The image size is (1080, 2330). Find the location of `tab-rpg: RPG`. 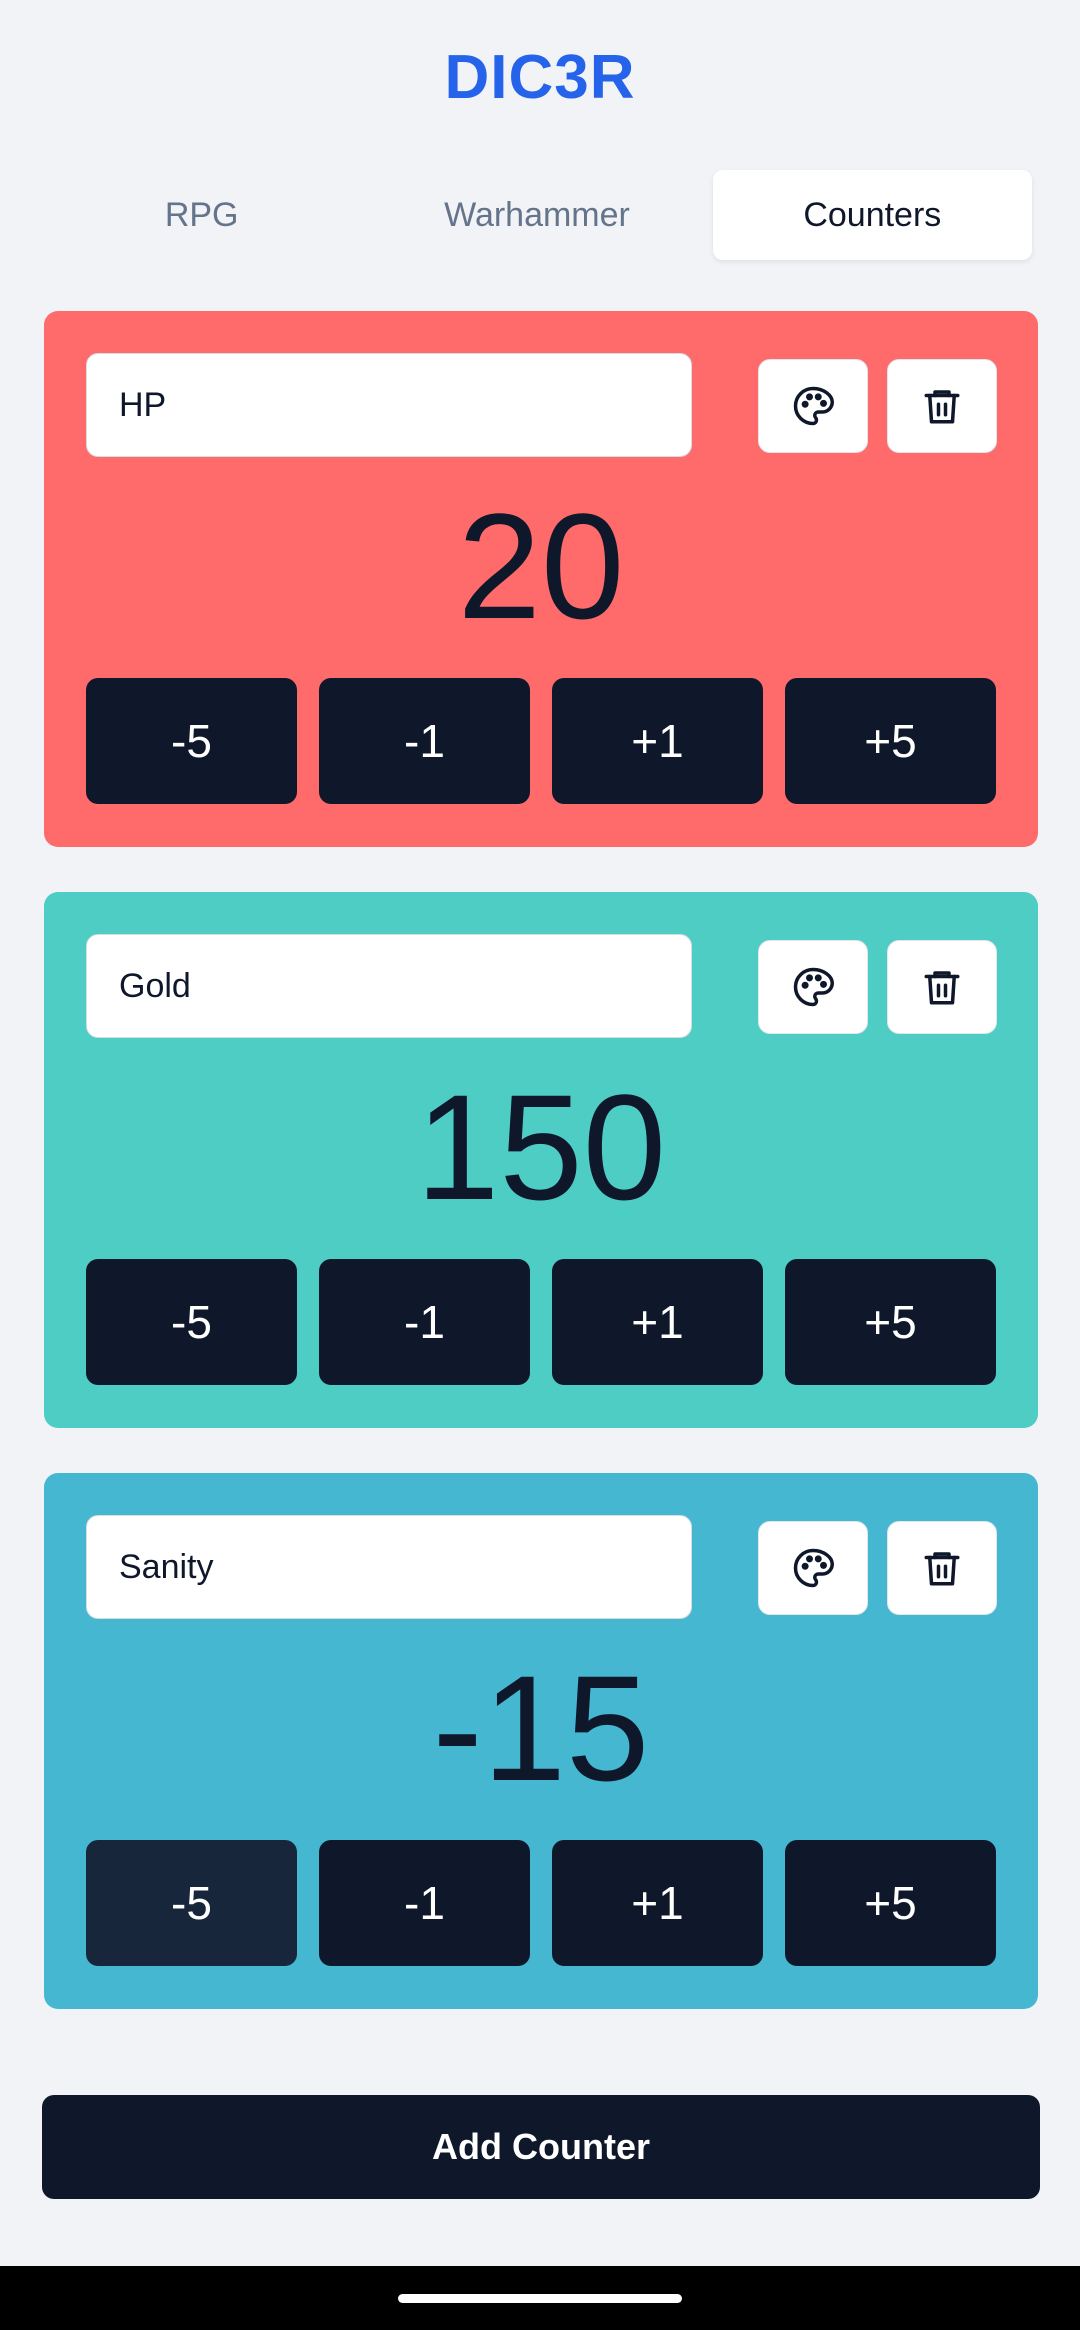

tab-rpg: RPG is located at coordinates (201, 215).